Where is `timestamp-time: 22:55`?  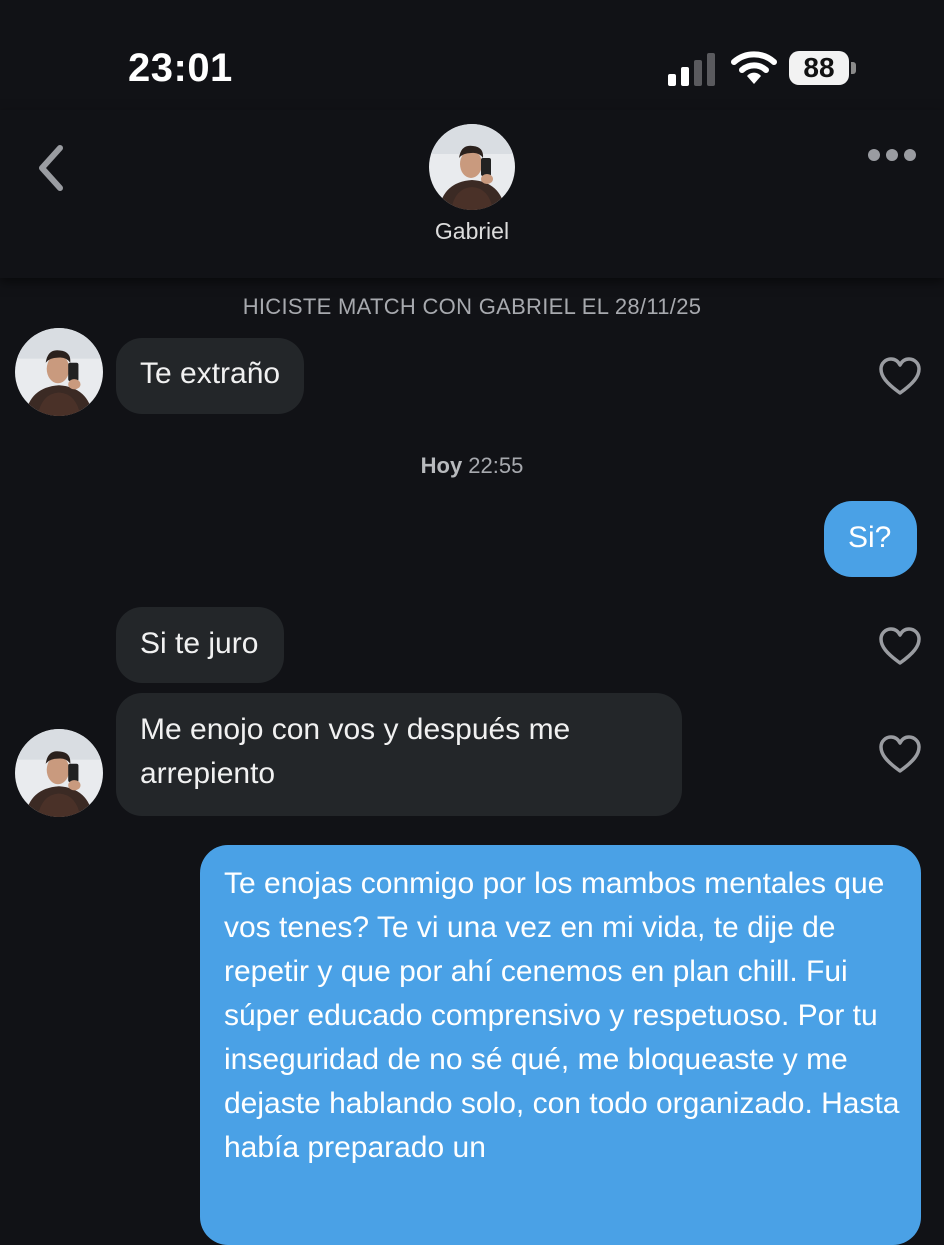
timestamp-time: 22:55 is located at coordinates (493, 465).